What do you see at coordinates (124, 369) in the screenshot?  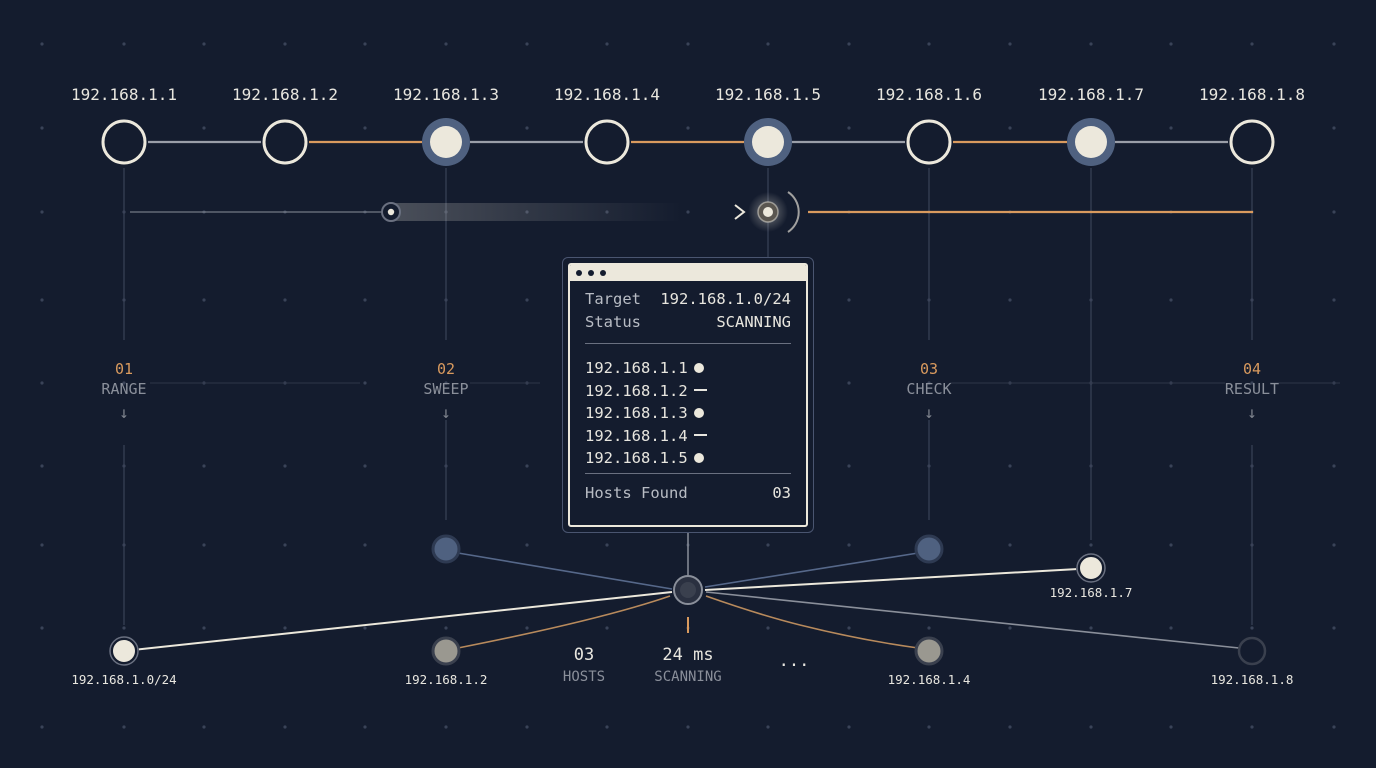 I see `step-number: 01` at bounding box center [124, 369].